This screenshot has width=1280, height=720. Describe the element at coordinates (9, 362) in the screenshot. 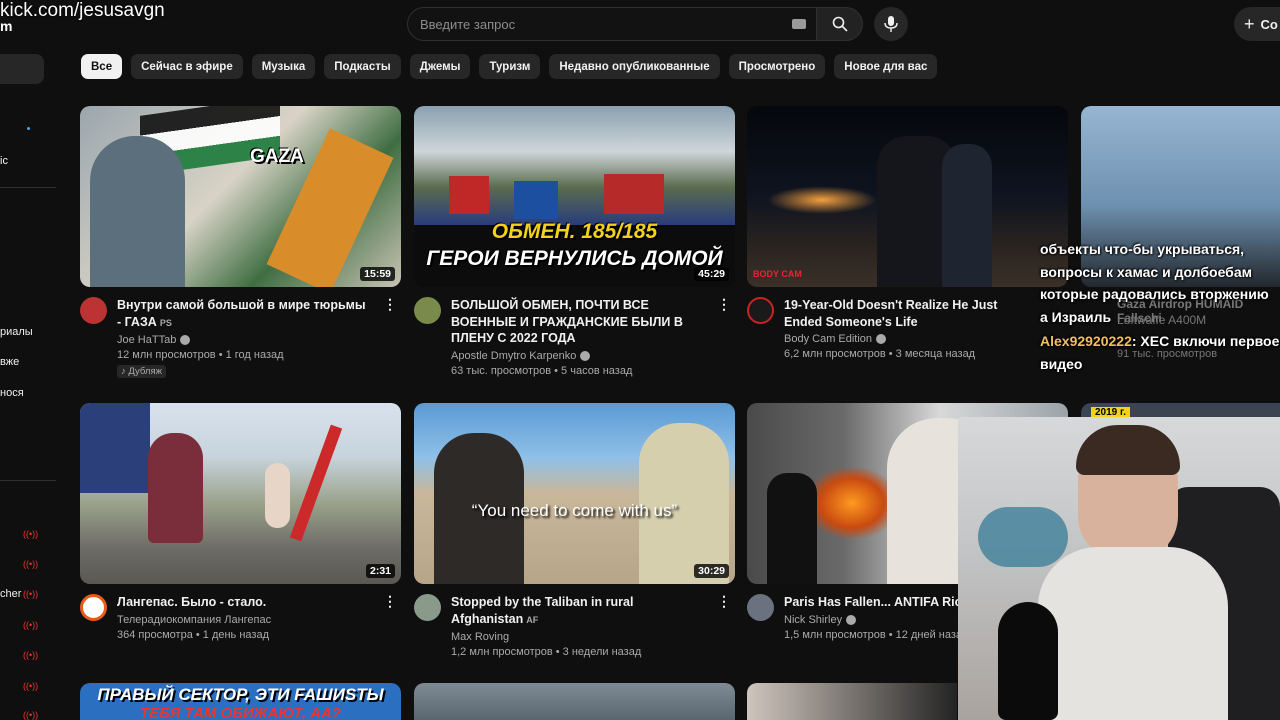

I see `sidebar-item-label: вже` at that location.